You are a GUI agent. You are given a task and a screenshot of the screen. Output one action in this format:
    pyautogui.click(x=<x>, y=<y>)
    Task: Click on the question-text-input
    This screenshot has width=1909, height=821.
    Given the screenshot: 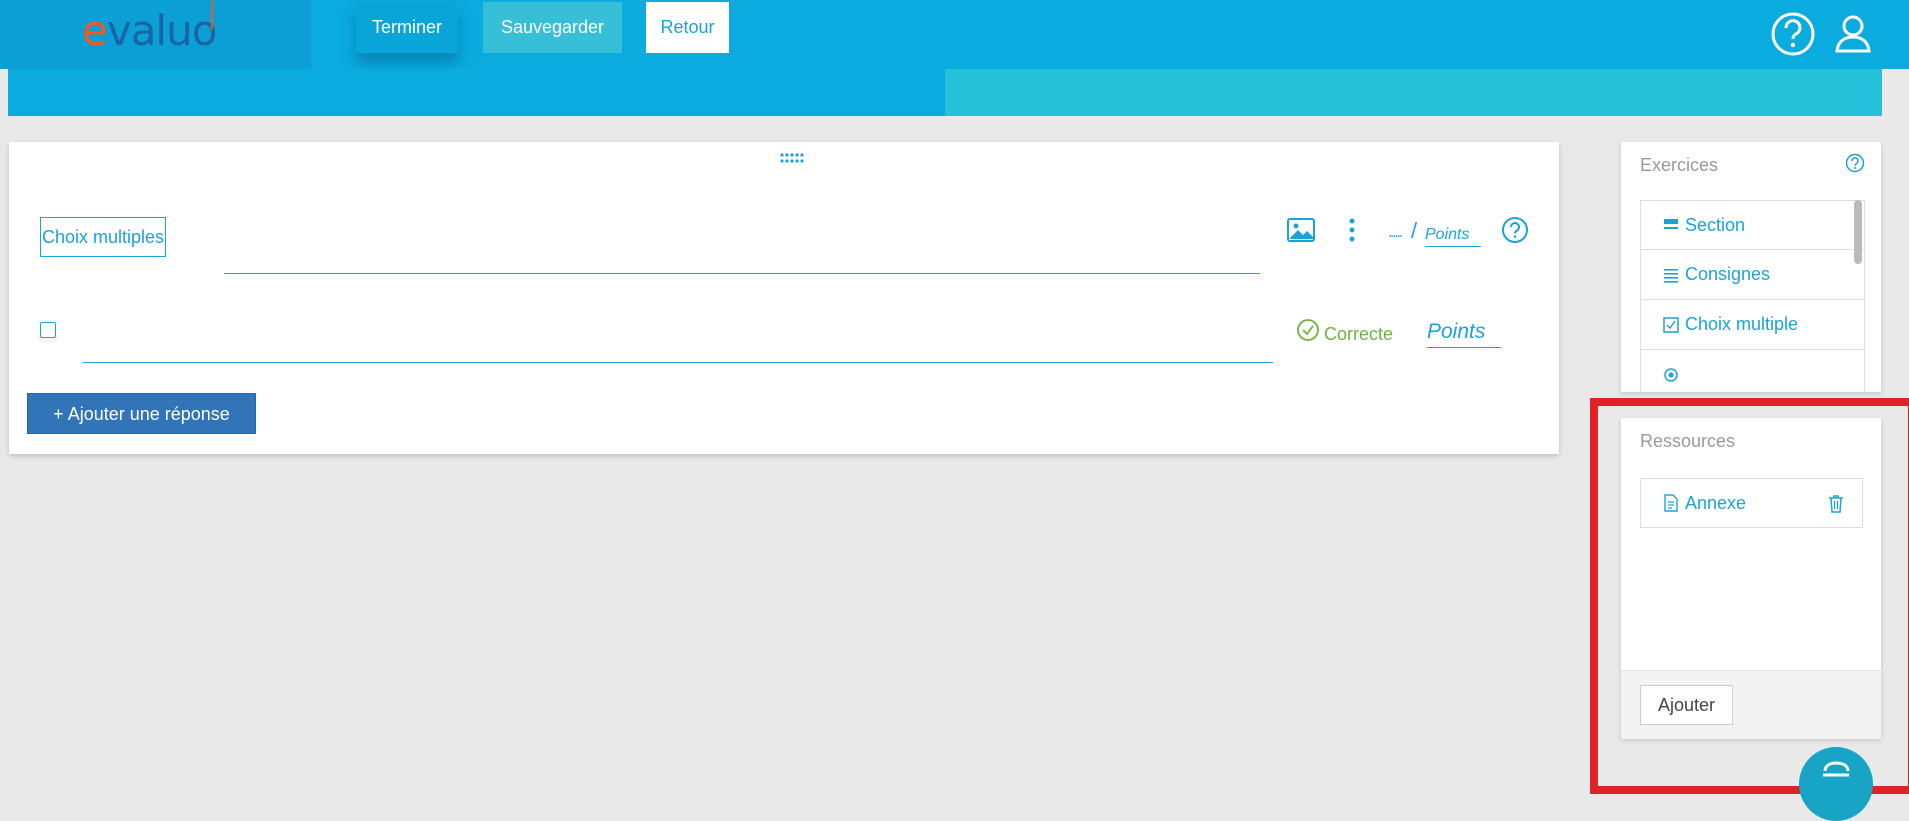 What is the action you would take?
    pyautogui.click(x=742, y=273)
    